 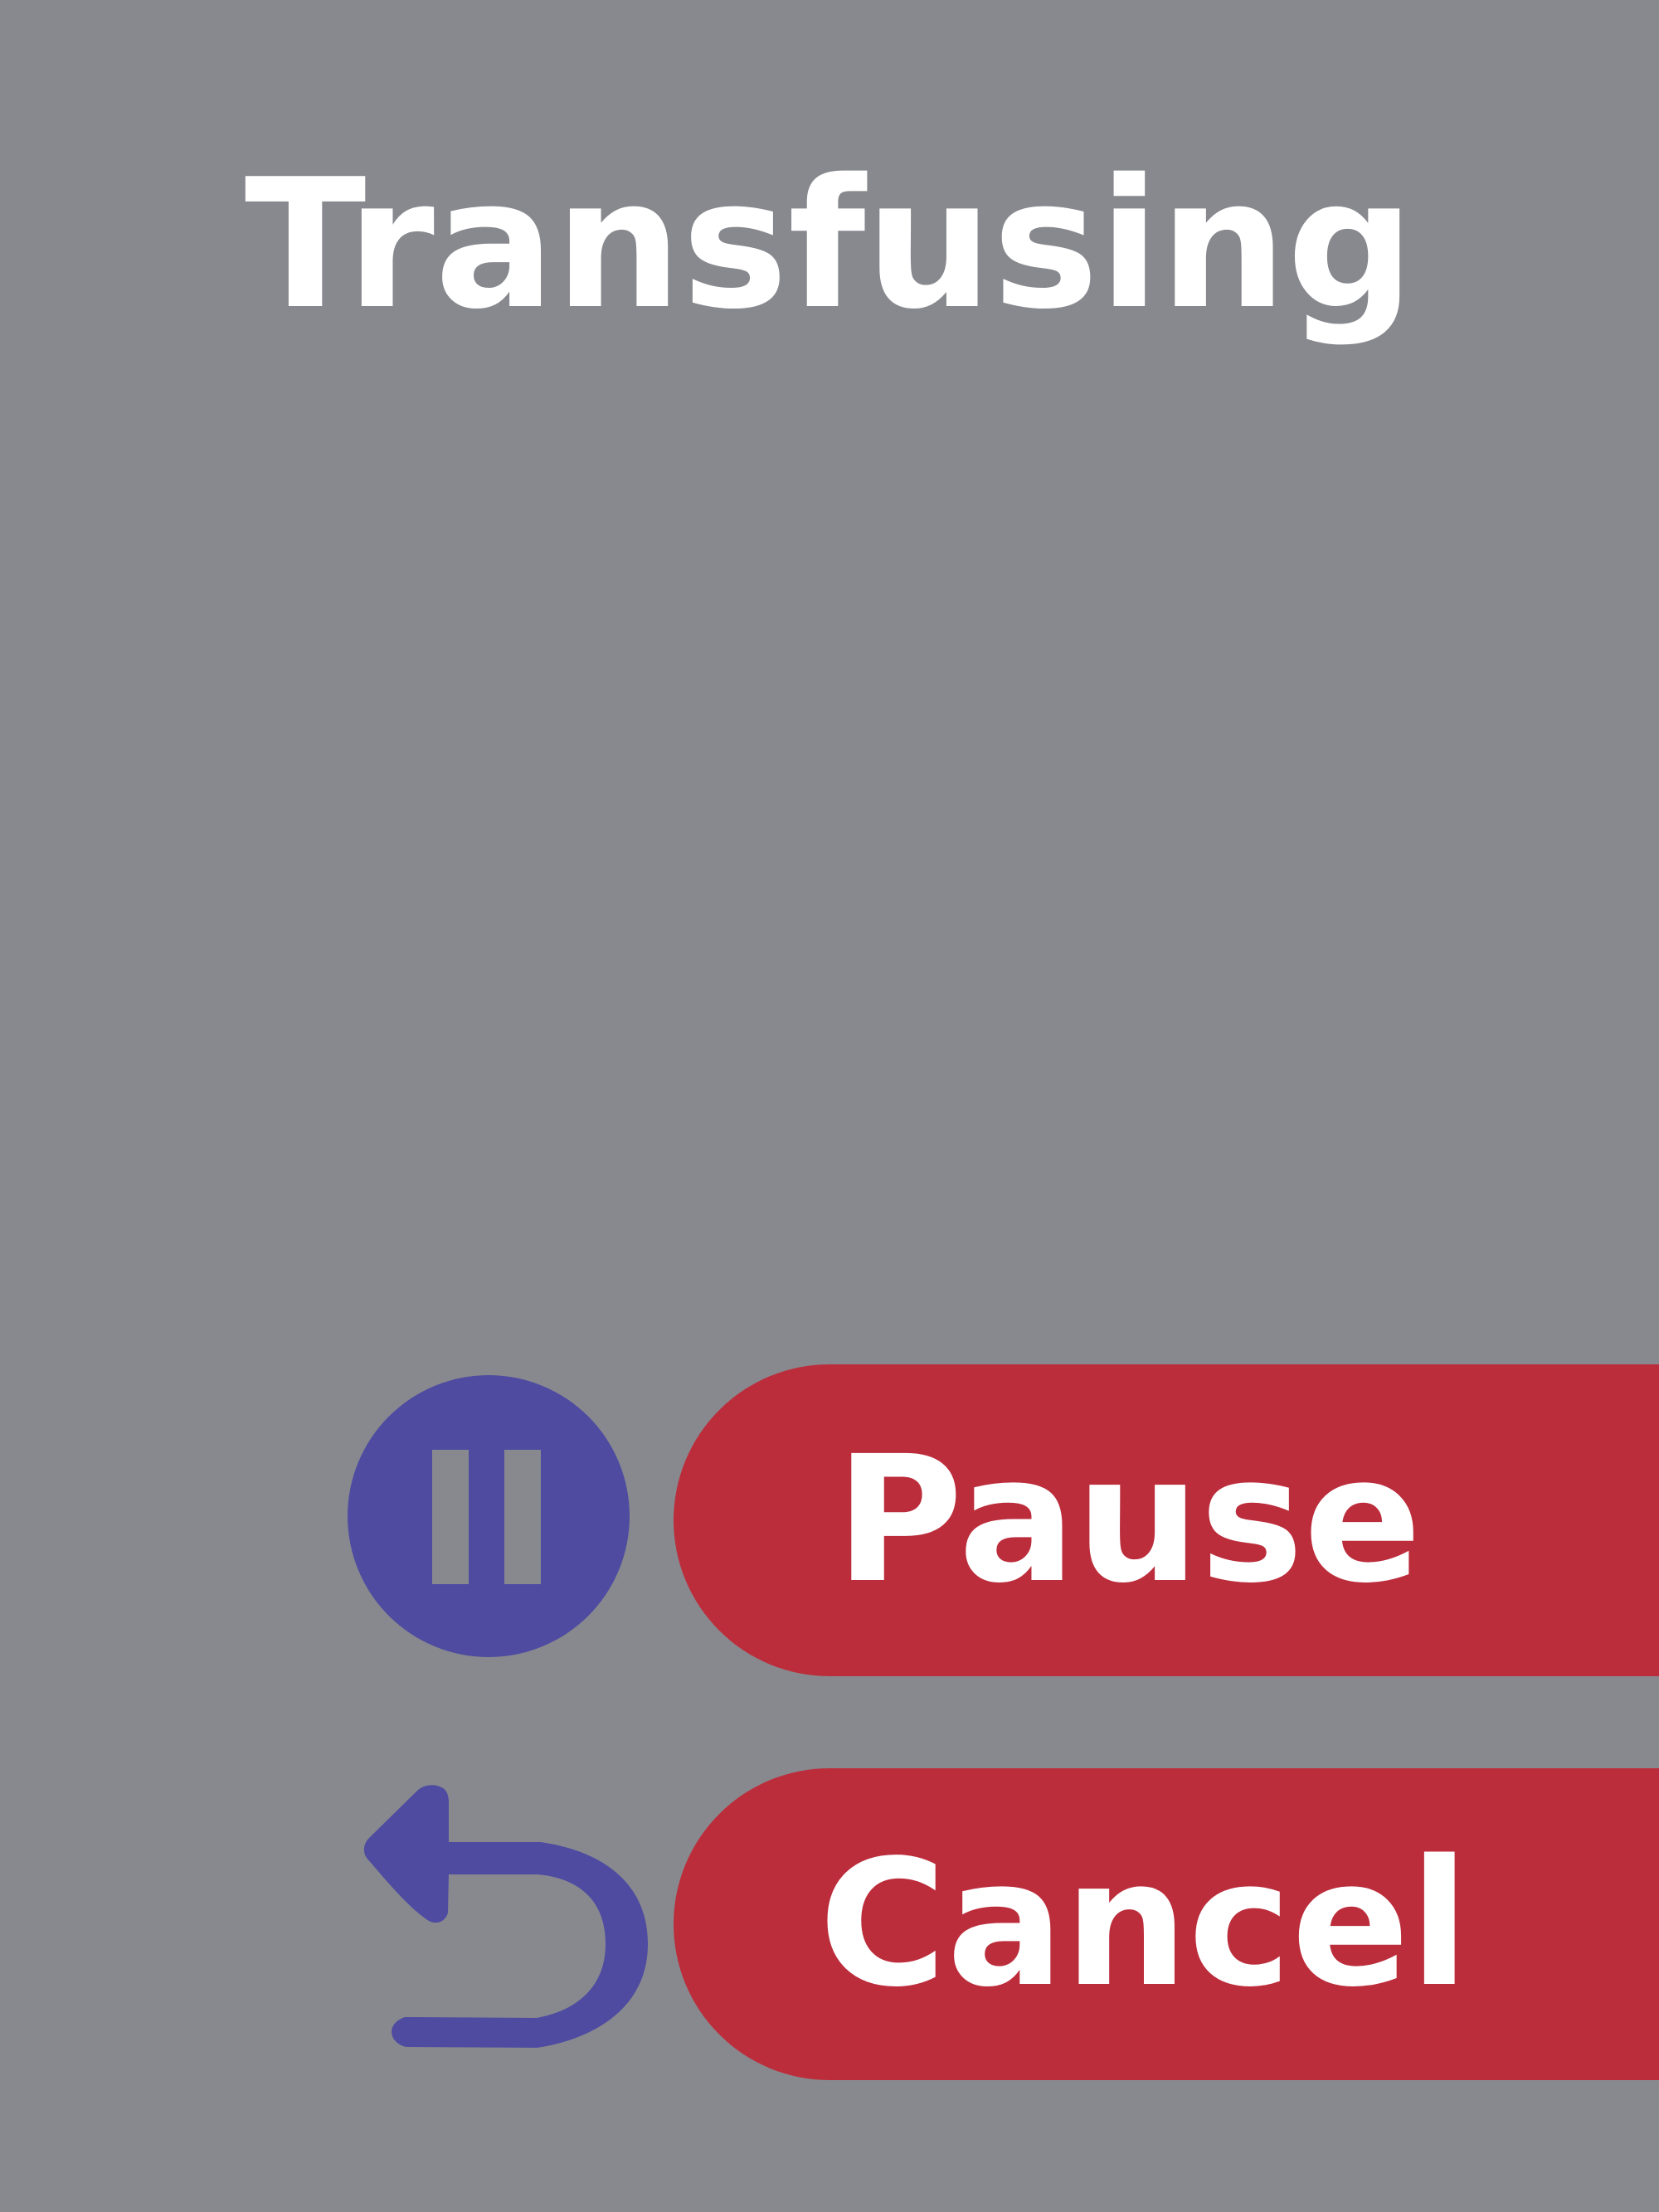 What do you see at coordinates (522, 1517) in the screenshot?
I see `pause-icon-bar-right` at bounding box center [522, 1517].